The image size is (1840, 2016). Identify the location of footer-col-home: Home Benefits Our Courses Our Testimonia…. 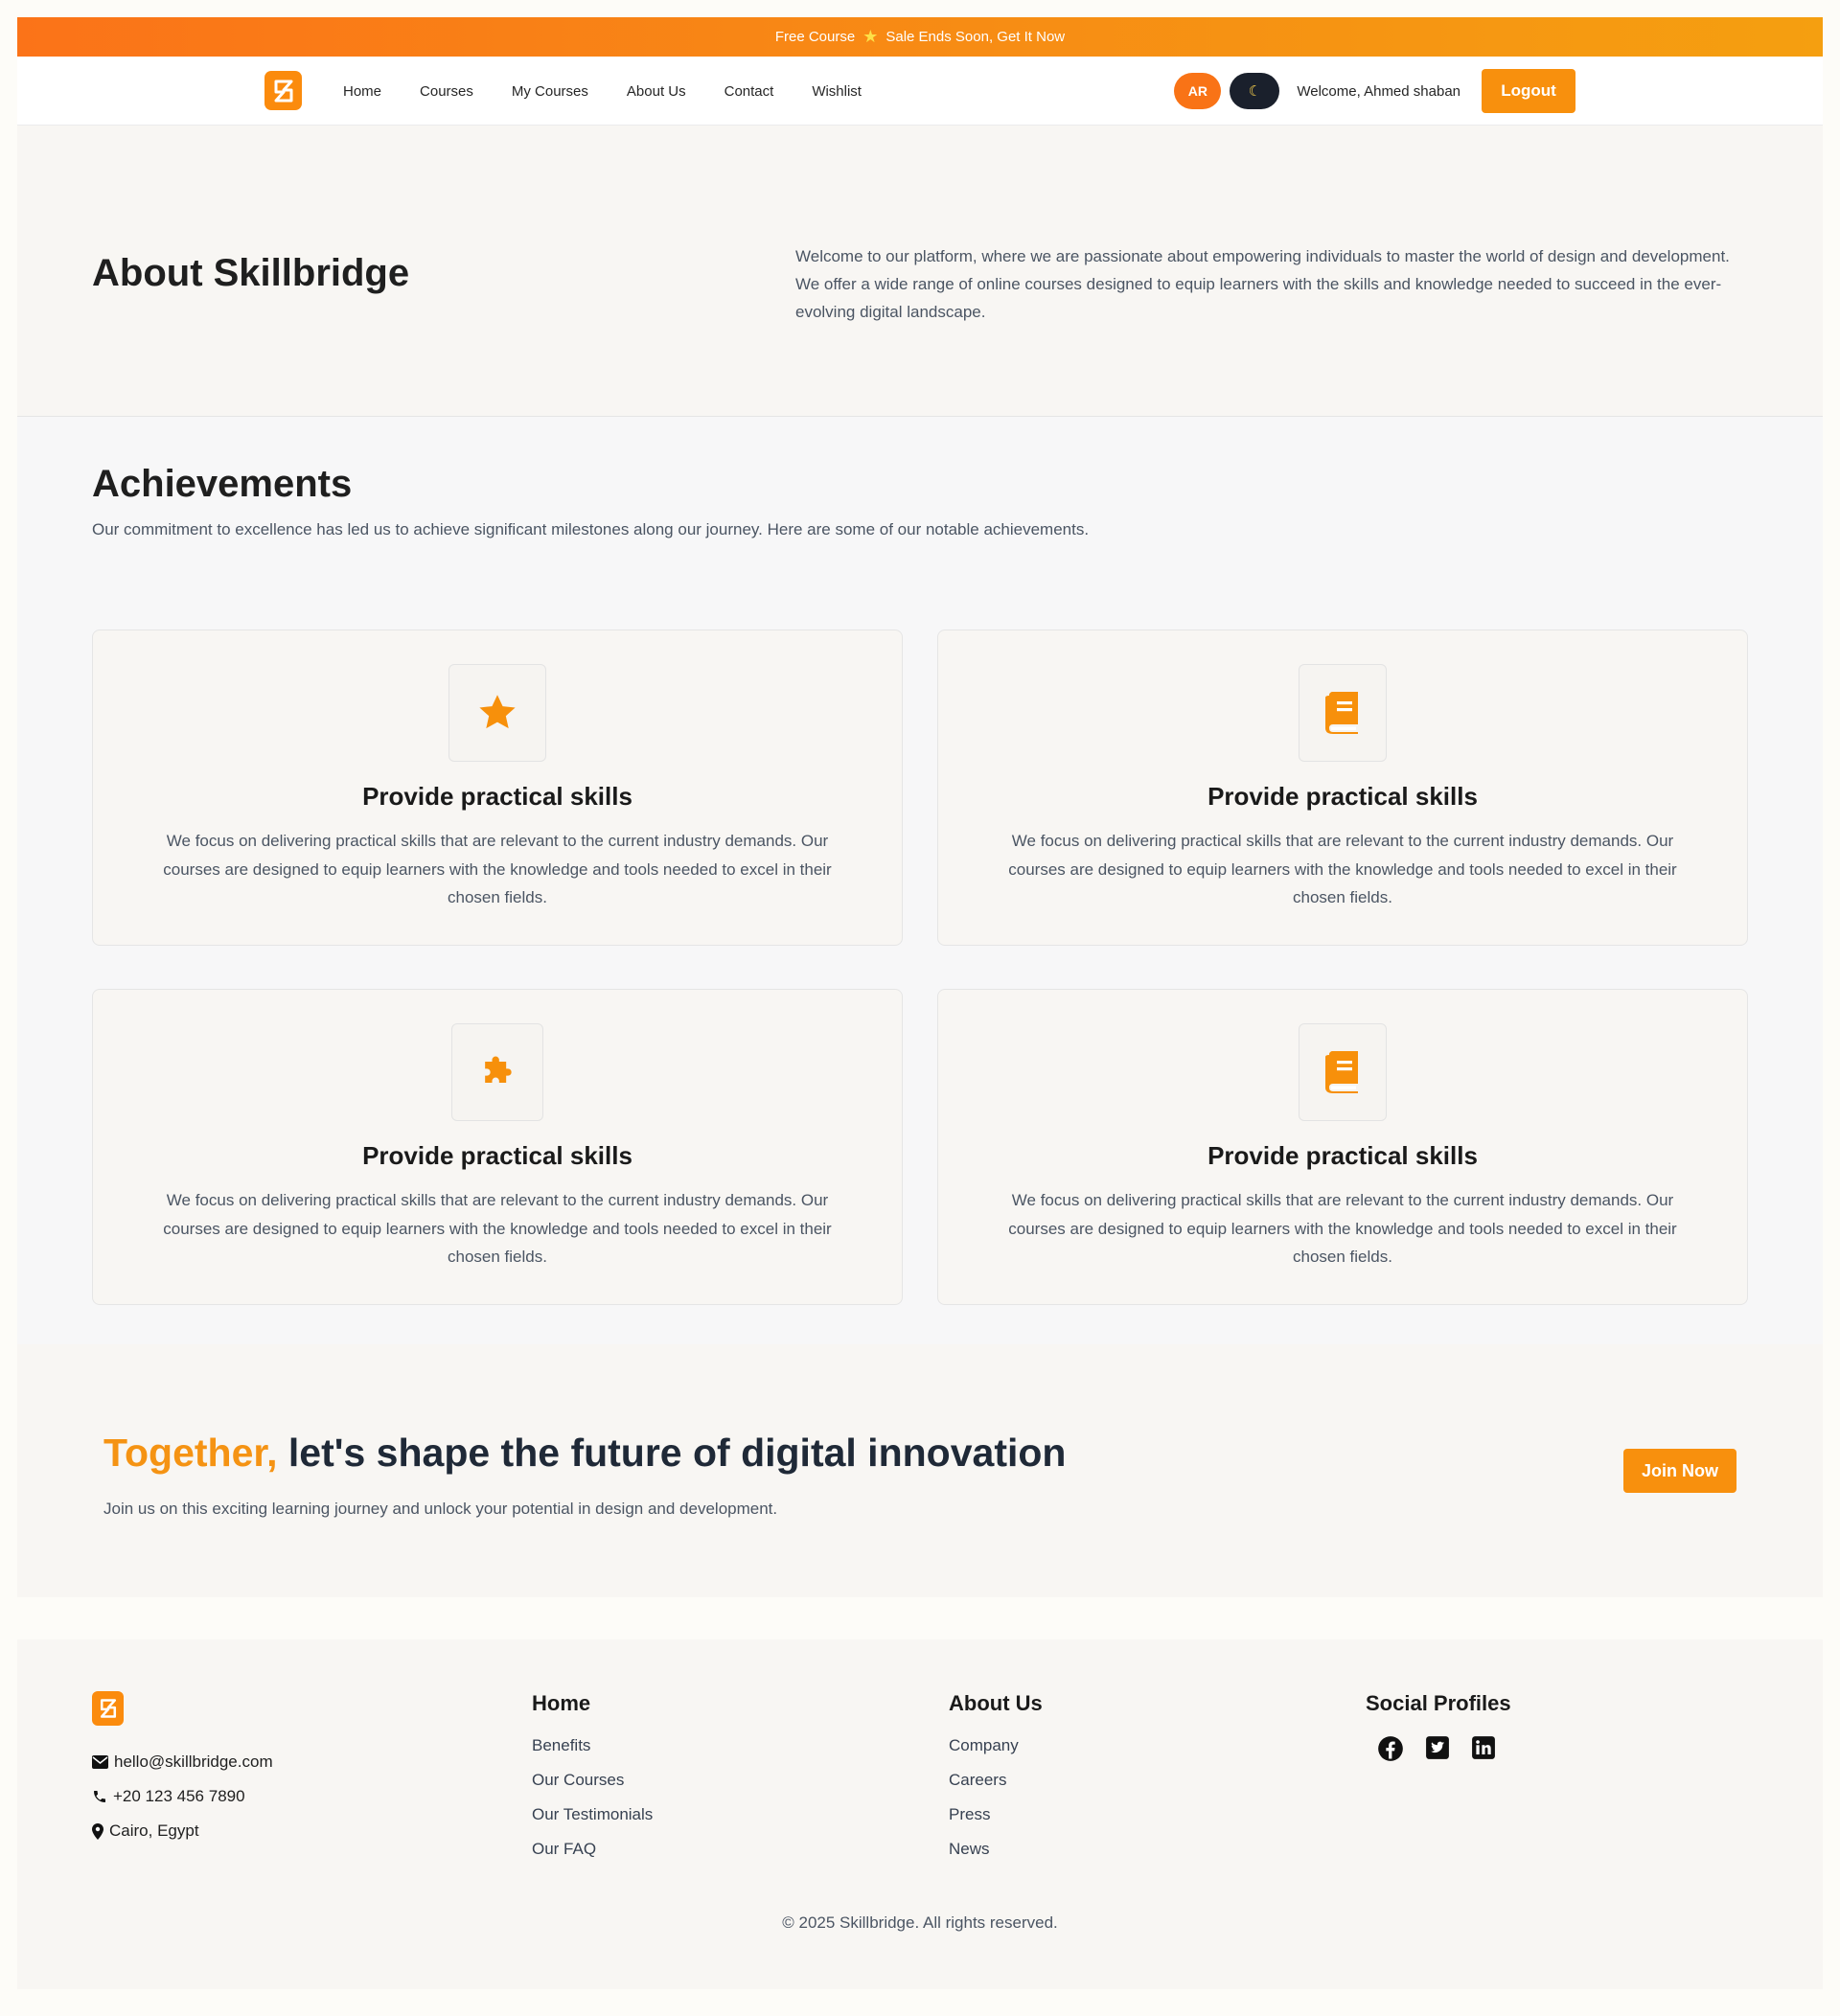
(592, 1782).